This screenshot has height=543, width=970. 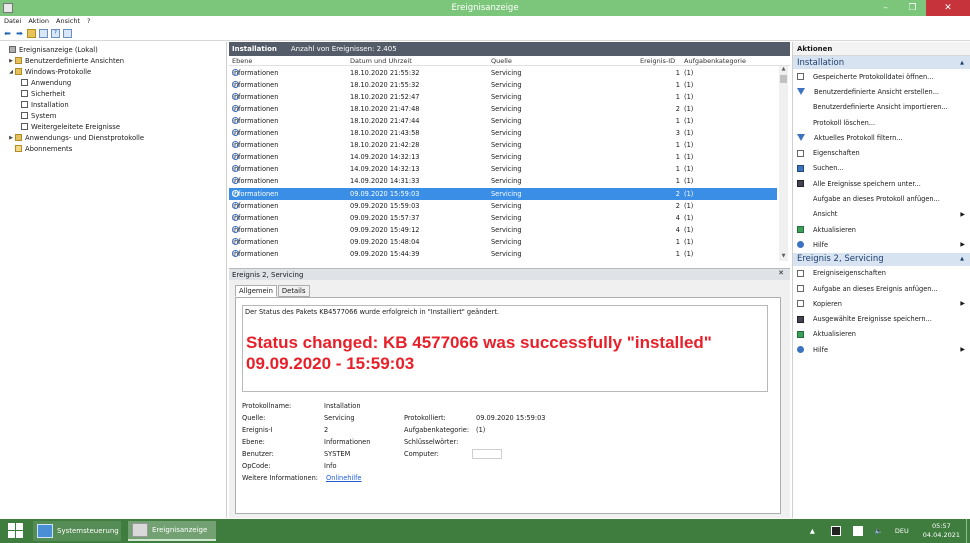 I want to click on scroll-down-icon: ▼, so click(x=783, y=257).